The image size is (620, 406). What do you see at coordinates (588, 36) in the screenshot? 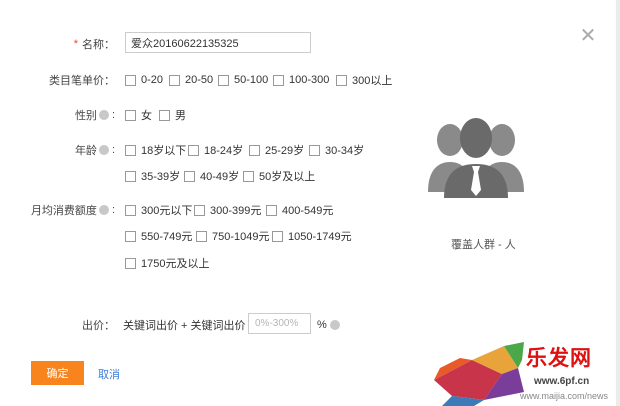
I see `close-icon: ✕` at bounding box center [588, 36].